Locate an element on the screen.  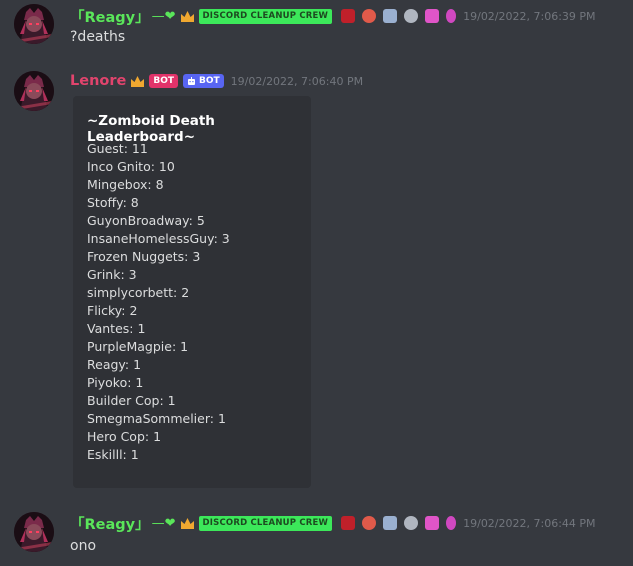
leaderboard-entry: Reagy: 1 is located at coordinates (114, 364).